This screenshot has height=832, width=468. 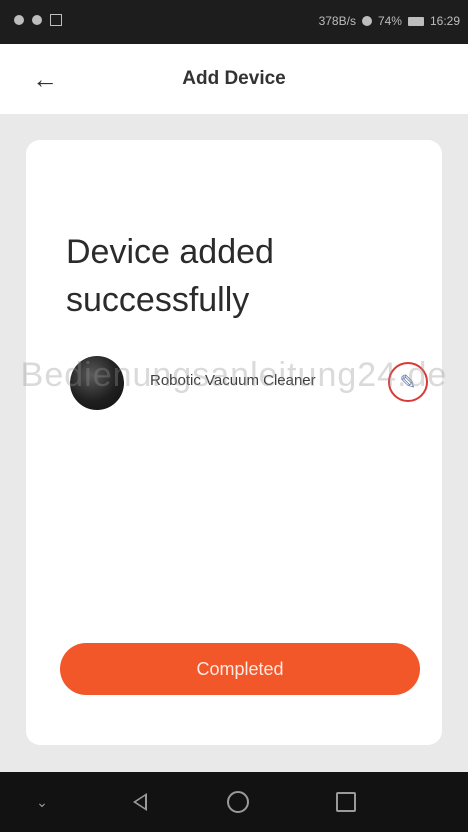 What do you see at coordinates (233, 380) in the screenshot?
I see `device-name: Robotic Vacuum Cleaner` at bounding box center [233, 380].